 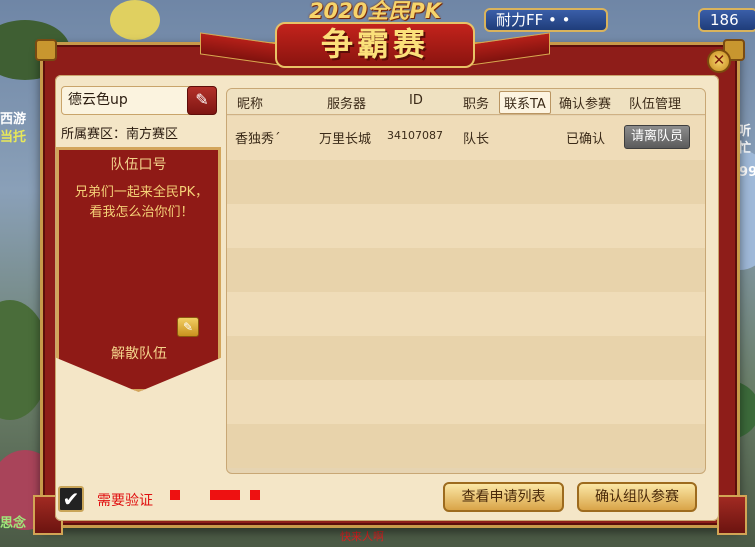 What do you see at coordinates (139, 353) in the screenshot?
I see `disband-team-button: 解散队伍` at bounding box center [139, 353].